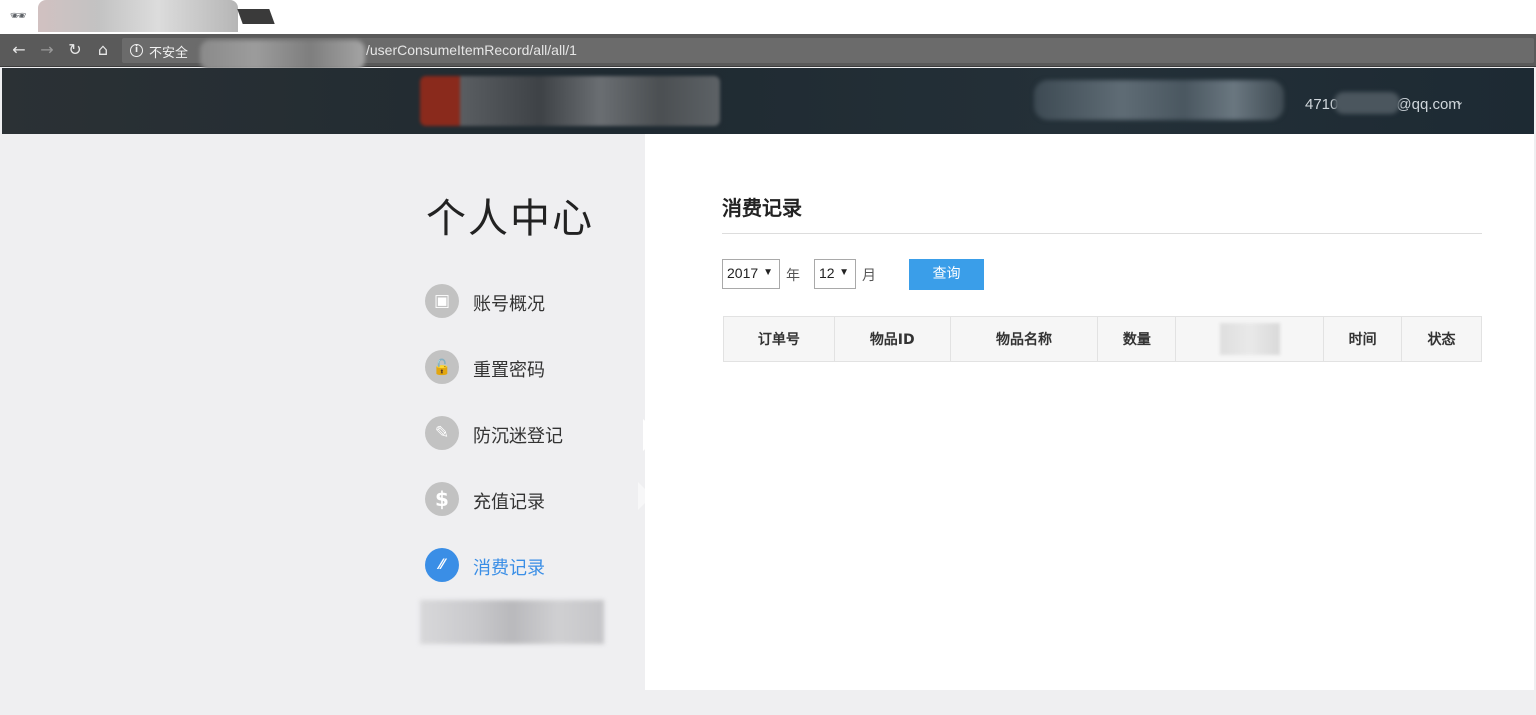  Describe the element at coordinates (779, 339) in the screenshot. I see `column-order-id: 订单号` at that location.